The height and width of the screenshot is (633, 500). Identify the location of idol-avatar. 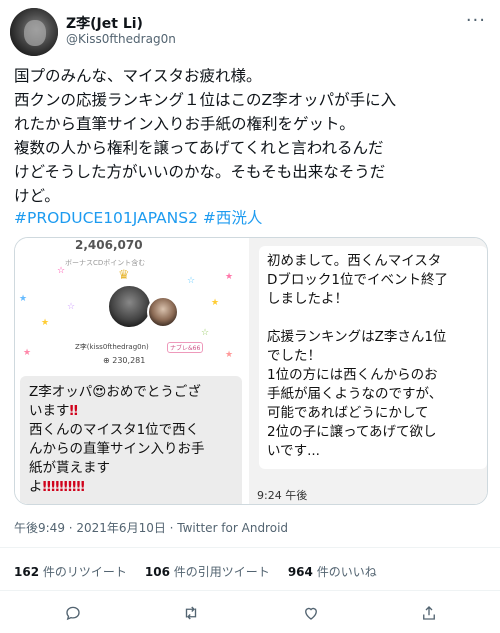
(163, 312).